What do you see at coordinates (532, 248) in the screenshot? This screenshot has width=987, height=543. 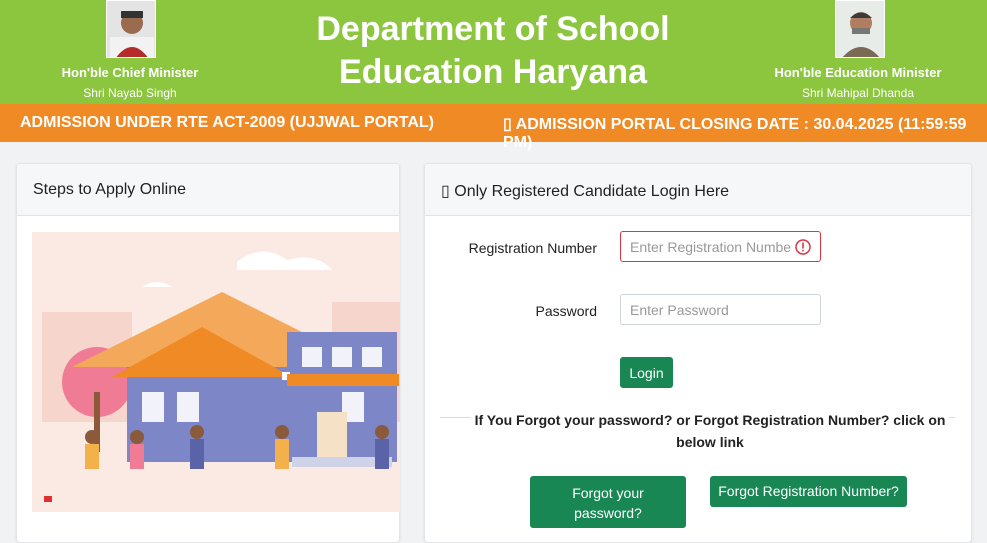 I see `registration-number-label: Registration Number` at bounding box center [532, 248].